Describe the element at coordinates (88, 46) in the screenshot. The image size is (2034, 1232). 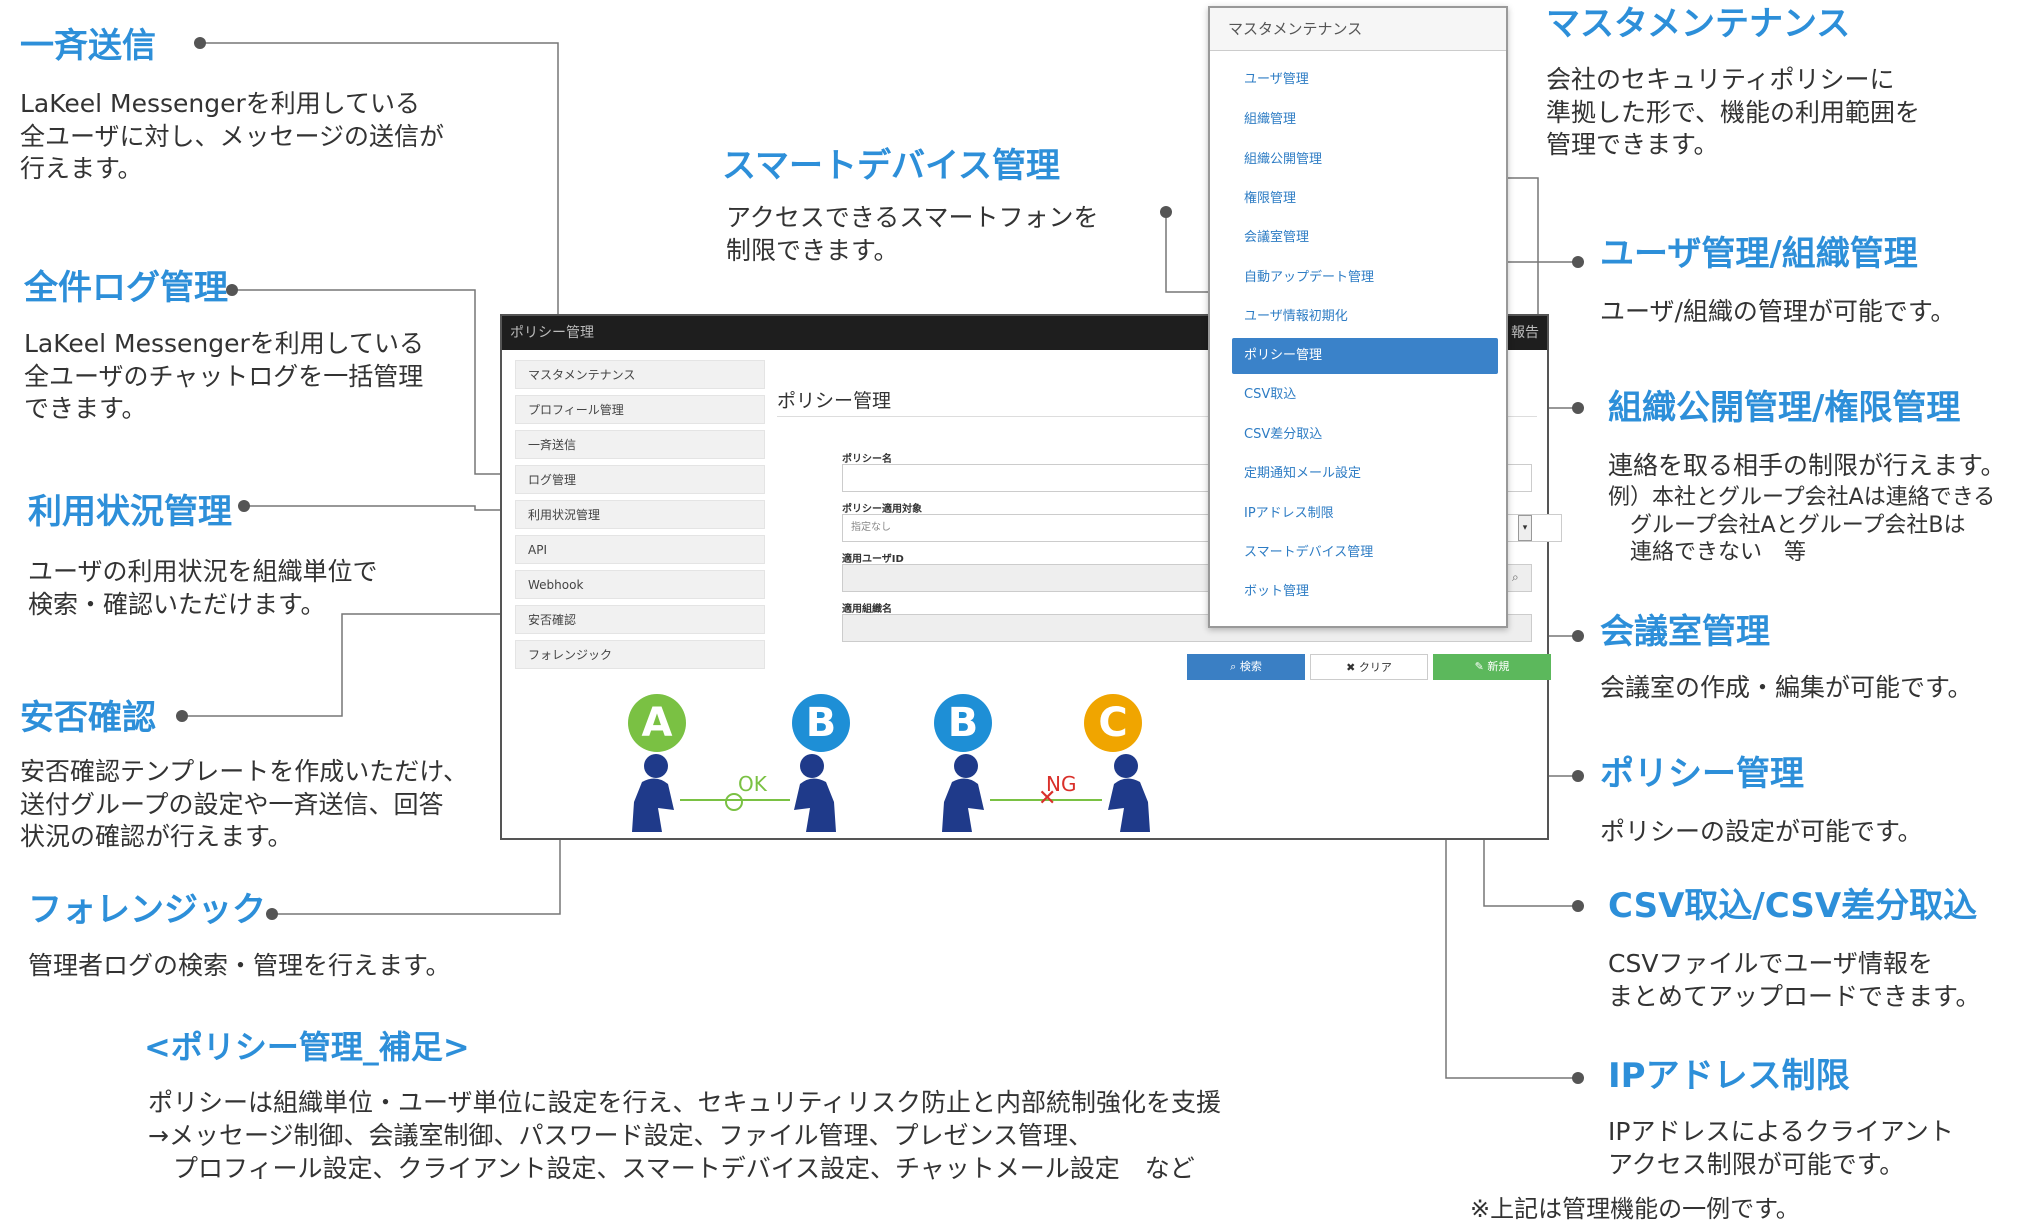
I see `feature-title-broadcast: 一斉送信` at that location.